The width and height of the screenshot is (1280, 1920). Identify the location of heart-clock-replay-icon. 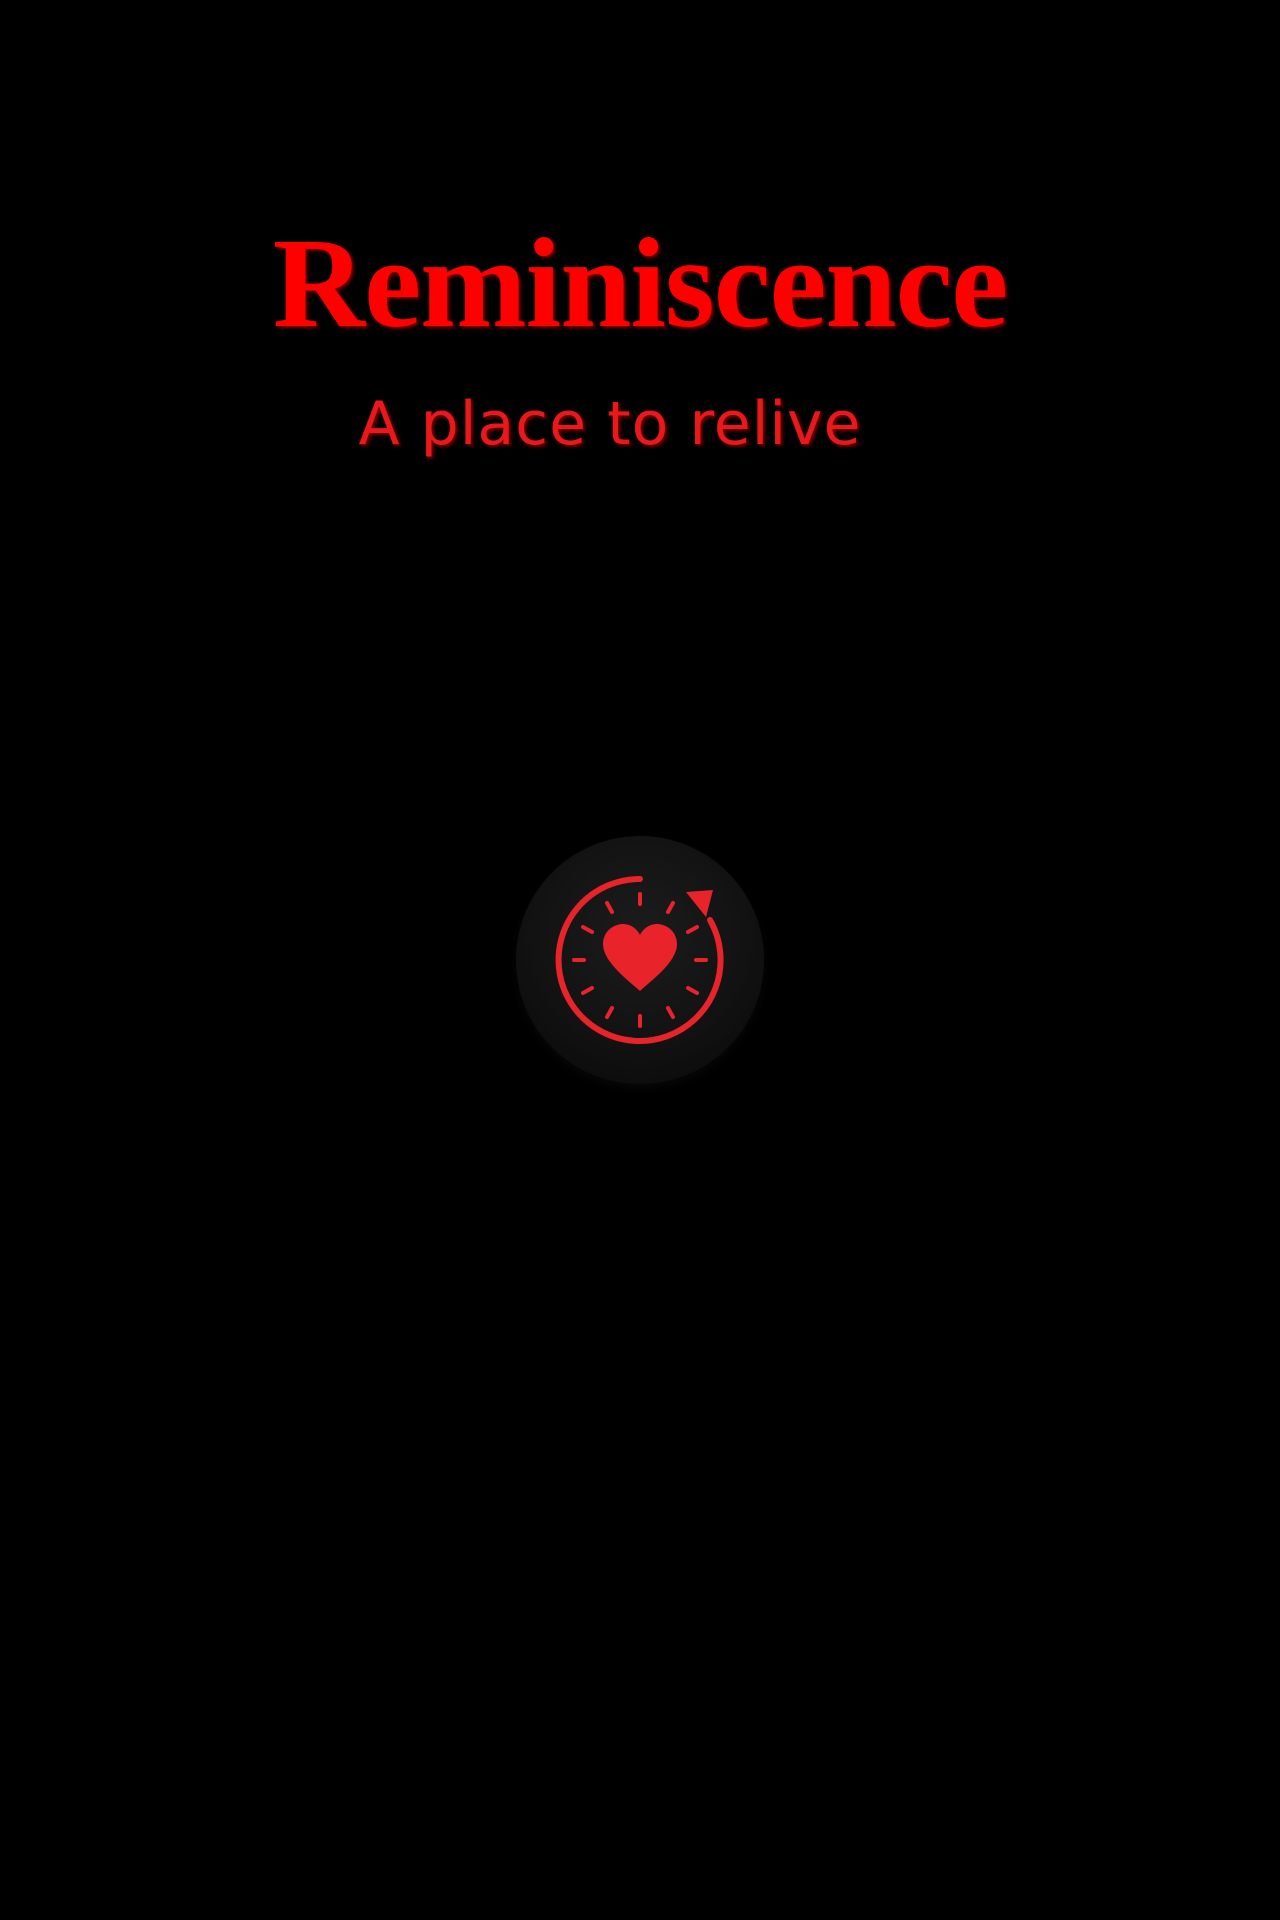
(639, 959).